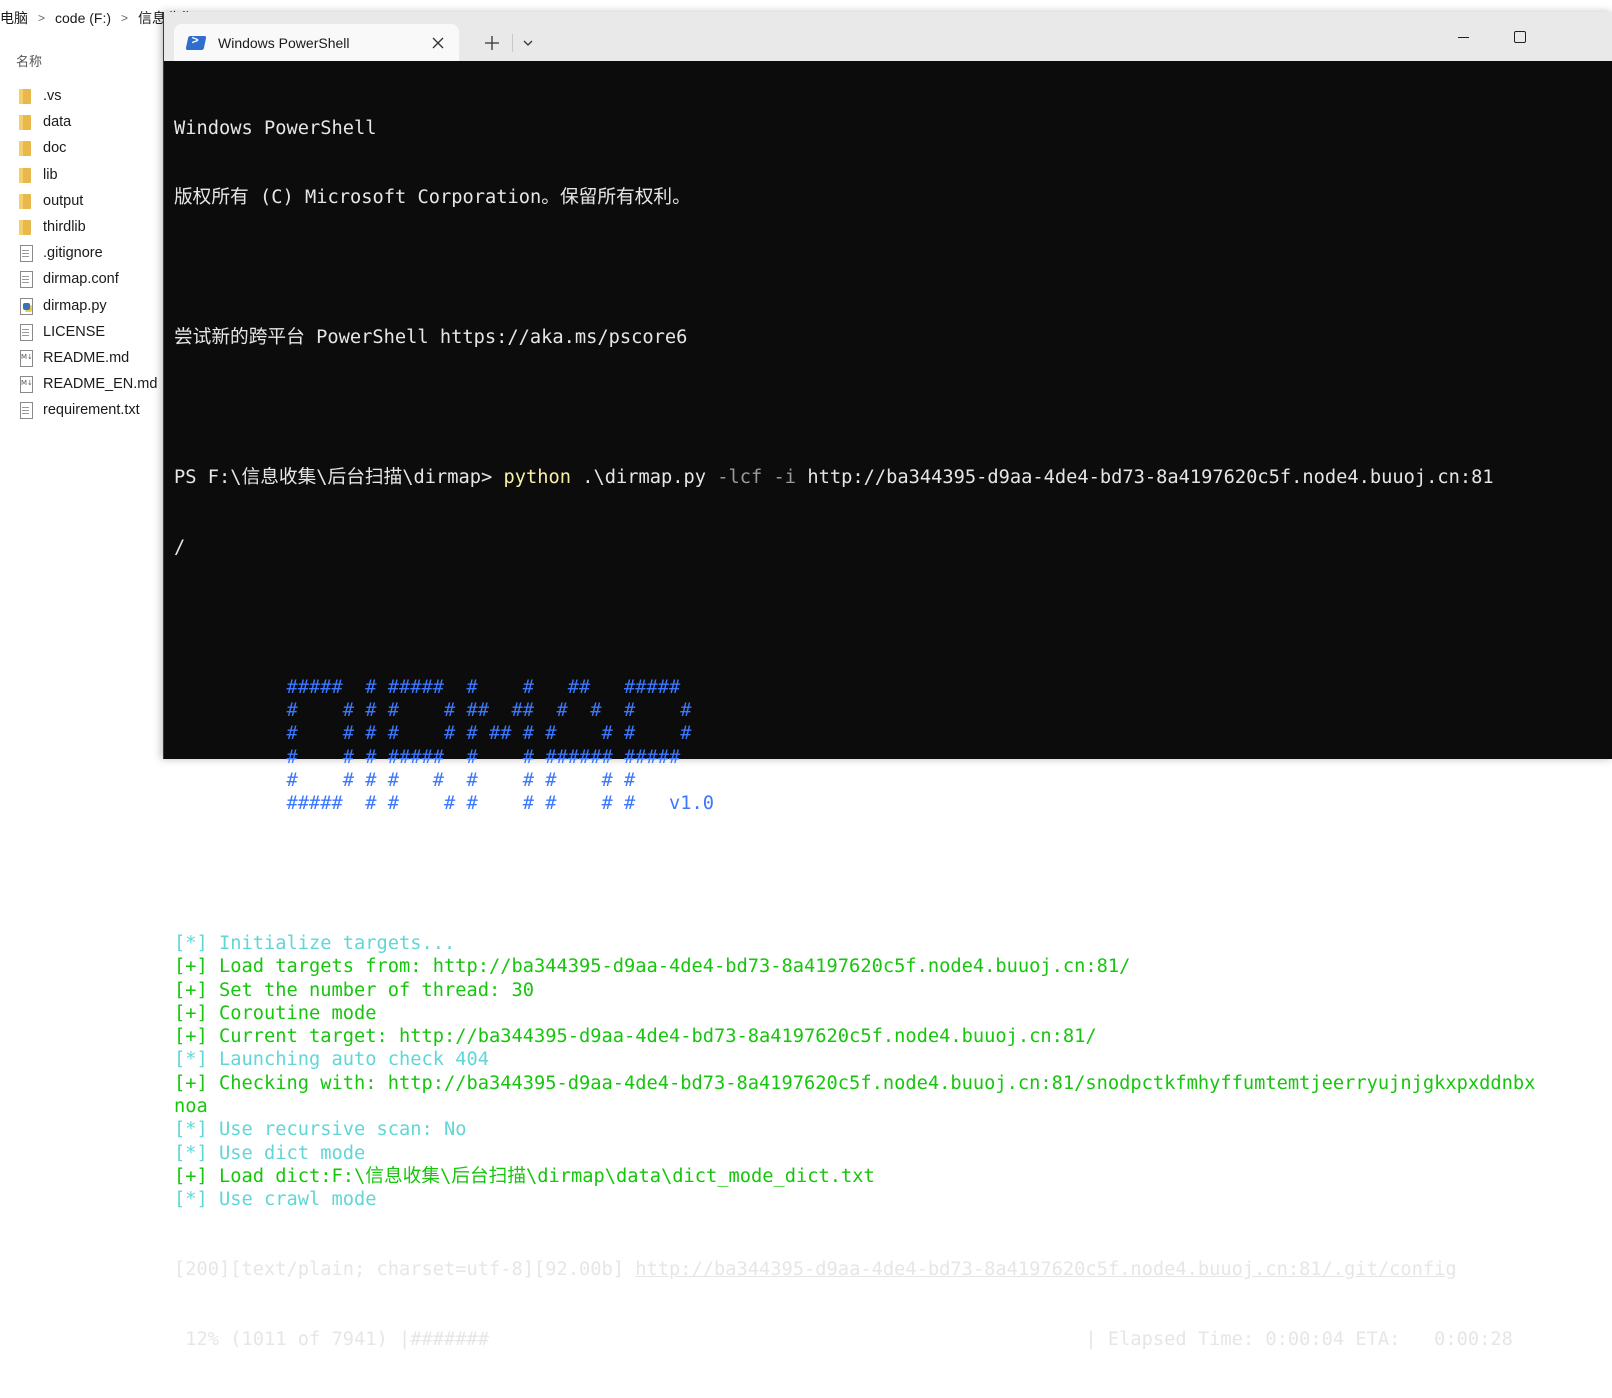  Describe the element at coordinates (87, 201) in the screenshot. I see `file-list-item: output` at that location.